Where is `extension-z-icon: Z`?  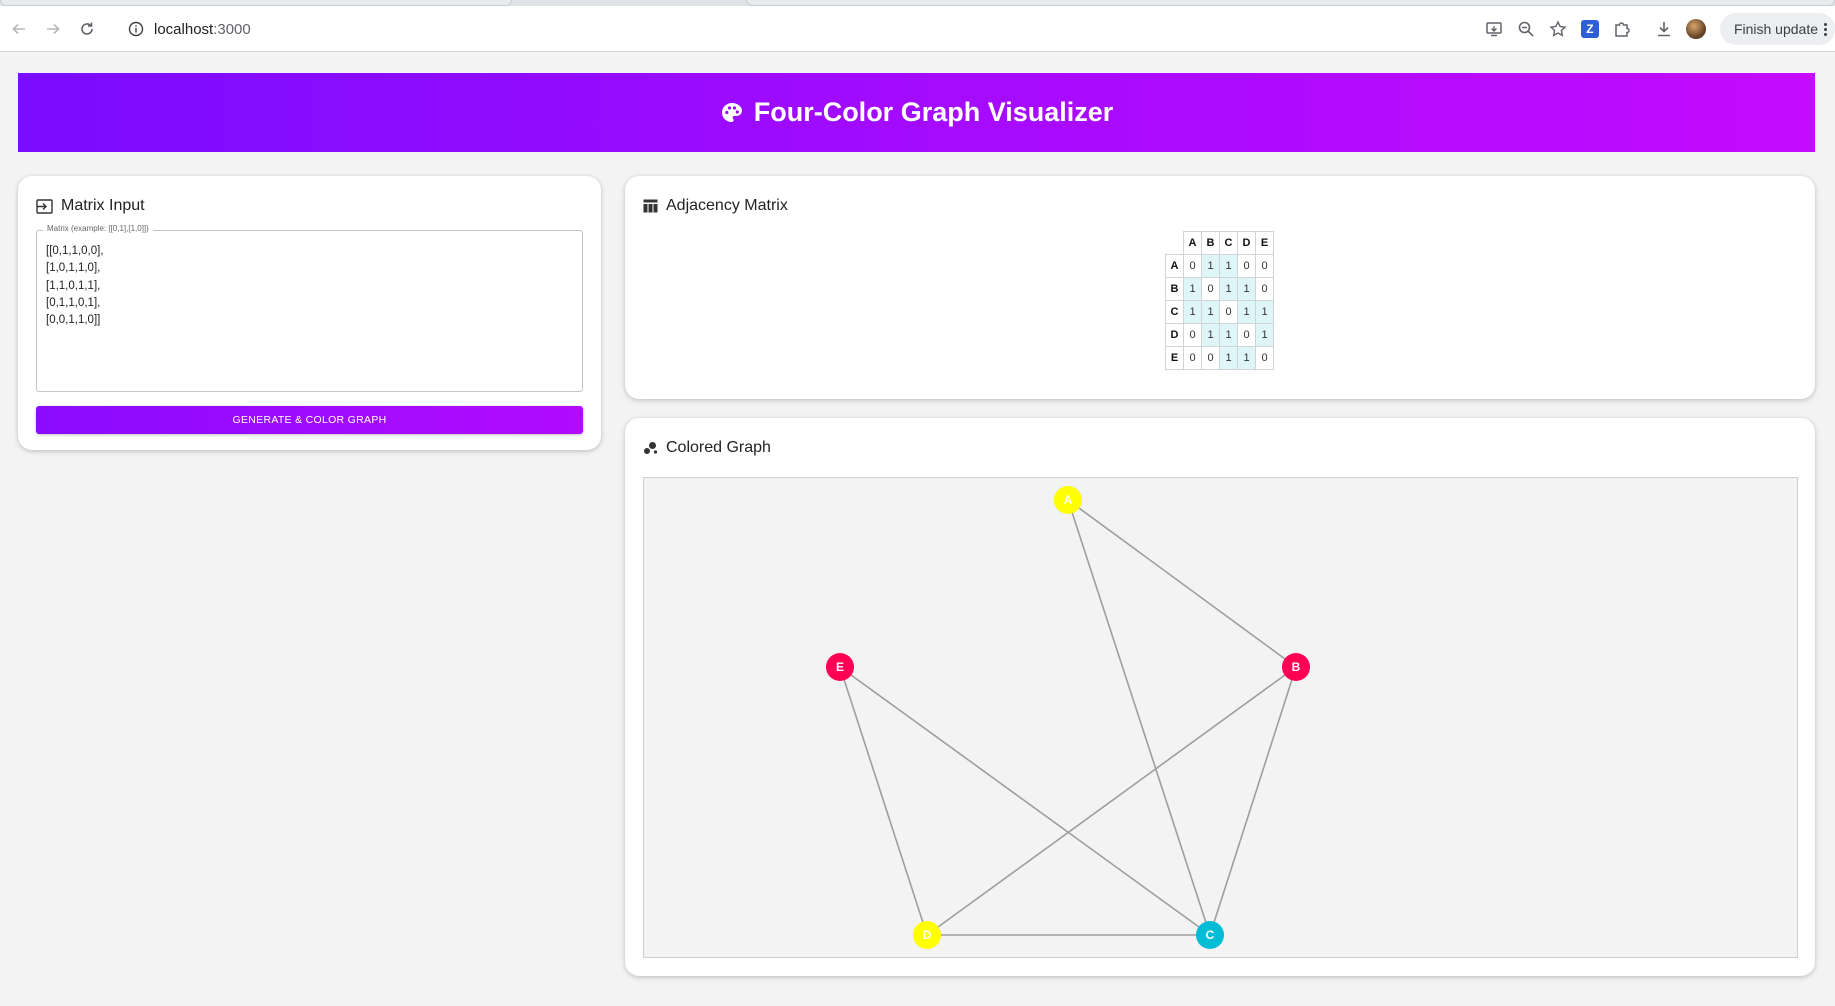 extension-z-icon: Z is located at coordinates (1589, 29).